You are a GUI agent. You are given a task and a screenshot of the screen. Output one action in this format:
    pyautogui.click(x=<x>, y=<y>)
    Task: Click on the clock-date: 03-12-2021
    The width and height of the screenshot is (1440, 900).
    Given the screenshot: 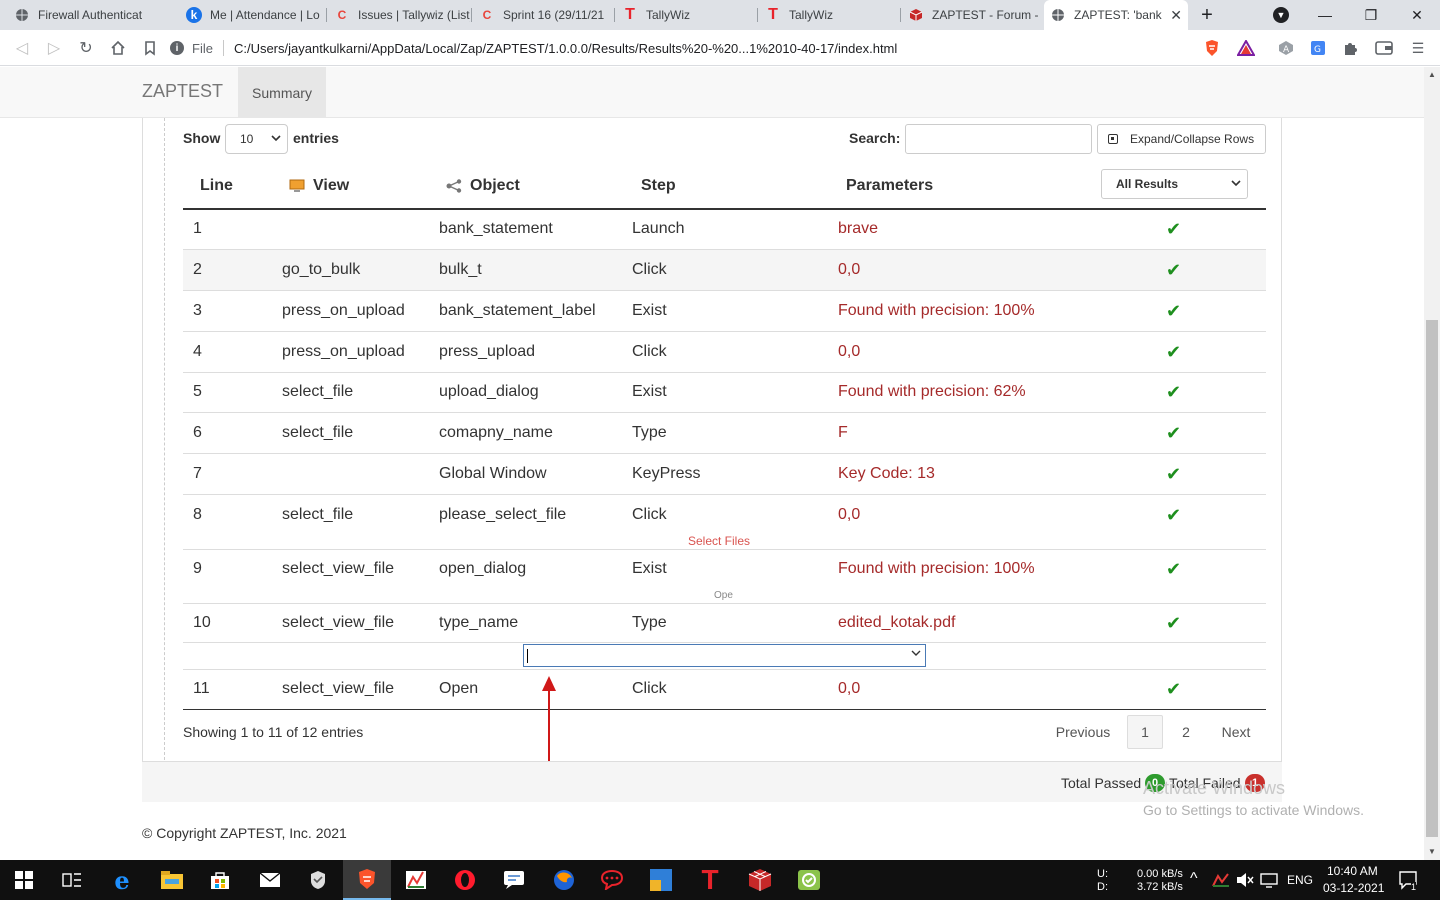 What is the action you would take?
    pyautogui.click(x=1353, y=888)
    